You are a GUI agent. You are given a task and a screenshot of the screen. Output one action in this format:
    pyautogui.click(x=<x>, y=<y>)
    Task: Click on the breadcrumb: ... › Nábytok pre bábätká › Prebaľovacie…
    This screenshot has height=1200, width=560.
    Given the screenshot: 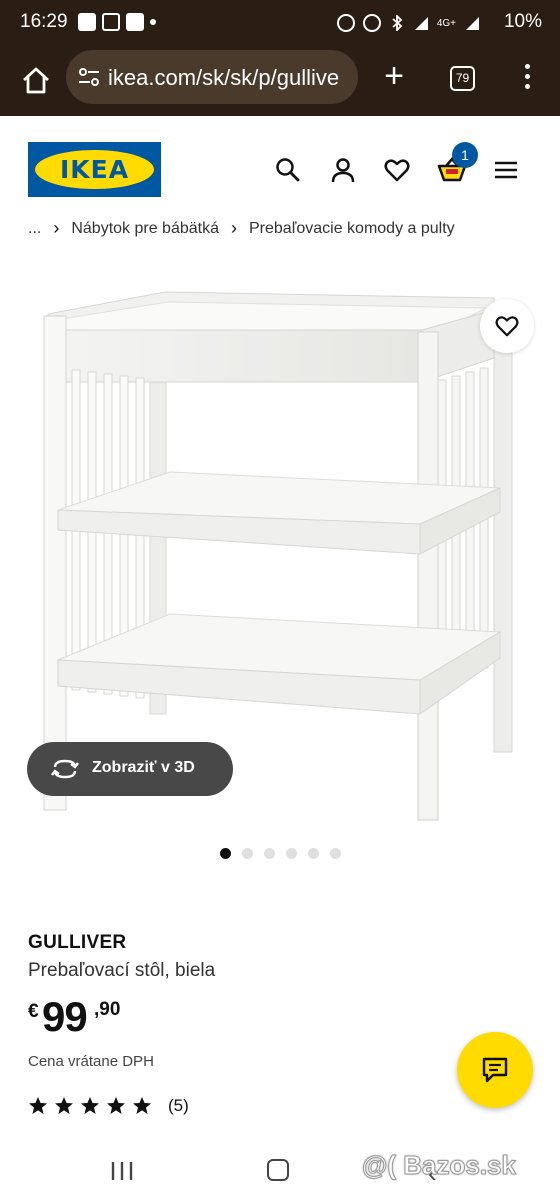 What is the action you would take?
    pyautogui.click(x=241, y=228)
    